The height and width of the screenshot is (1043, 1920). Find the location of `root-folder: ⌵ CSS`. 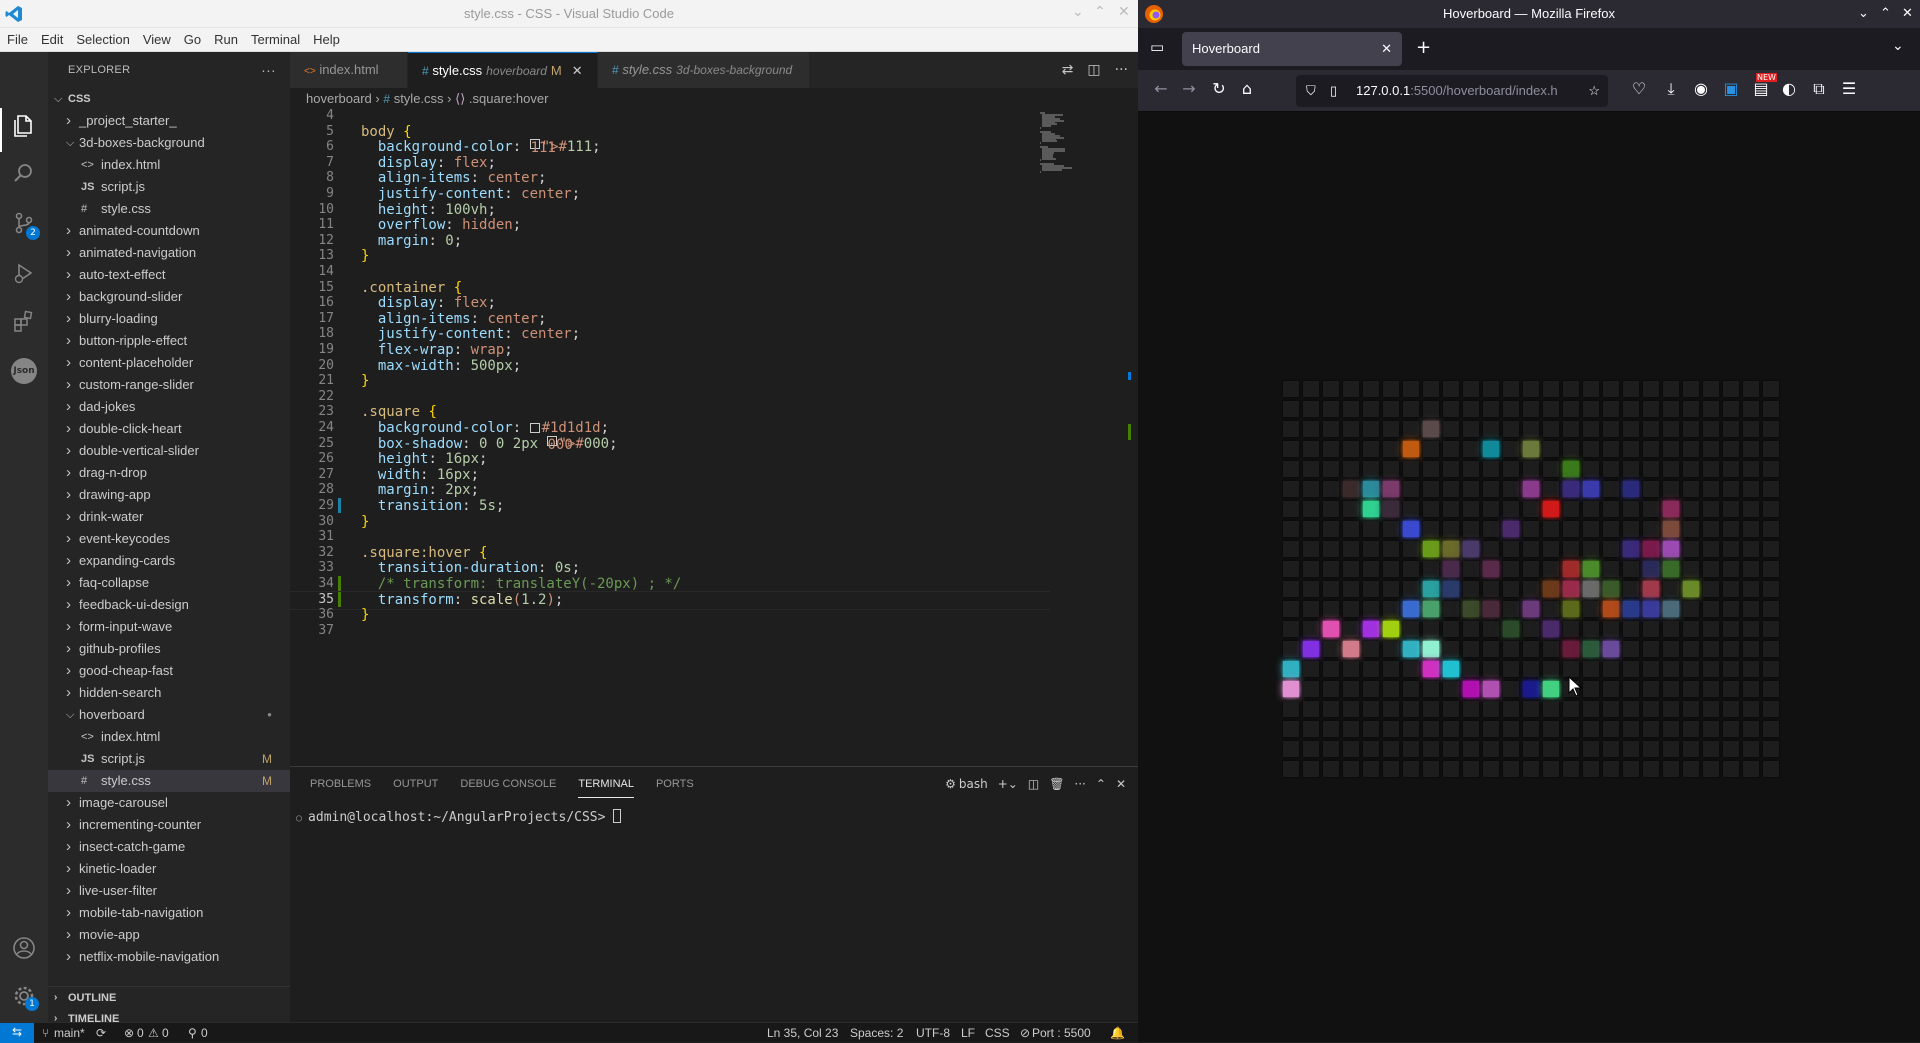

root-folder: ⌵ CSS is located at coordinates (169, 99).